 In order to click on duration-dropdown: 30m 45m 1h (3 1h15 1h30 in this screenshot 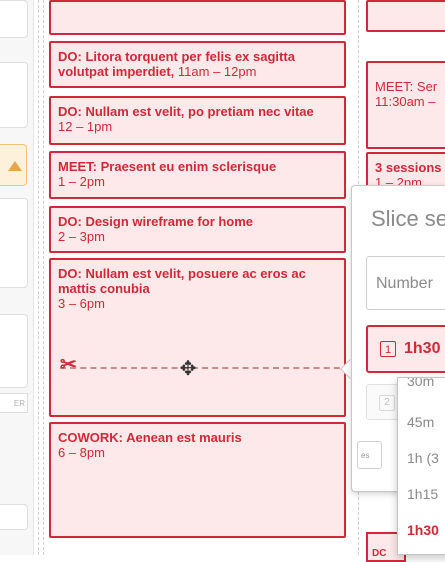, I will do `click(421, 466)`.